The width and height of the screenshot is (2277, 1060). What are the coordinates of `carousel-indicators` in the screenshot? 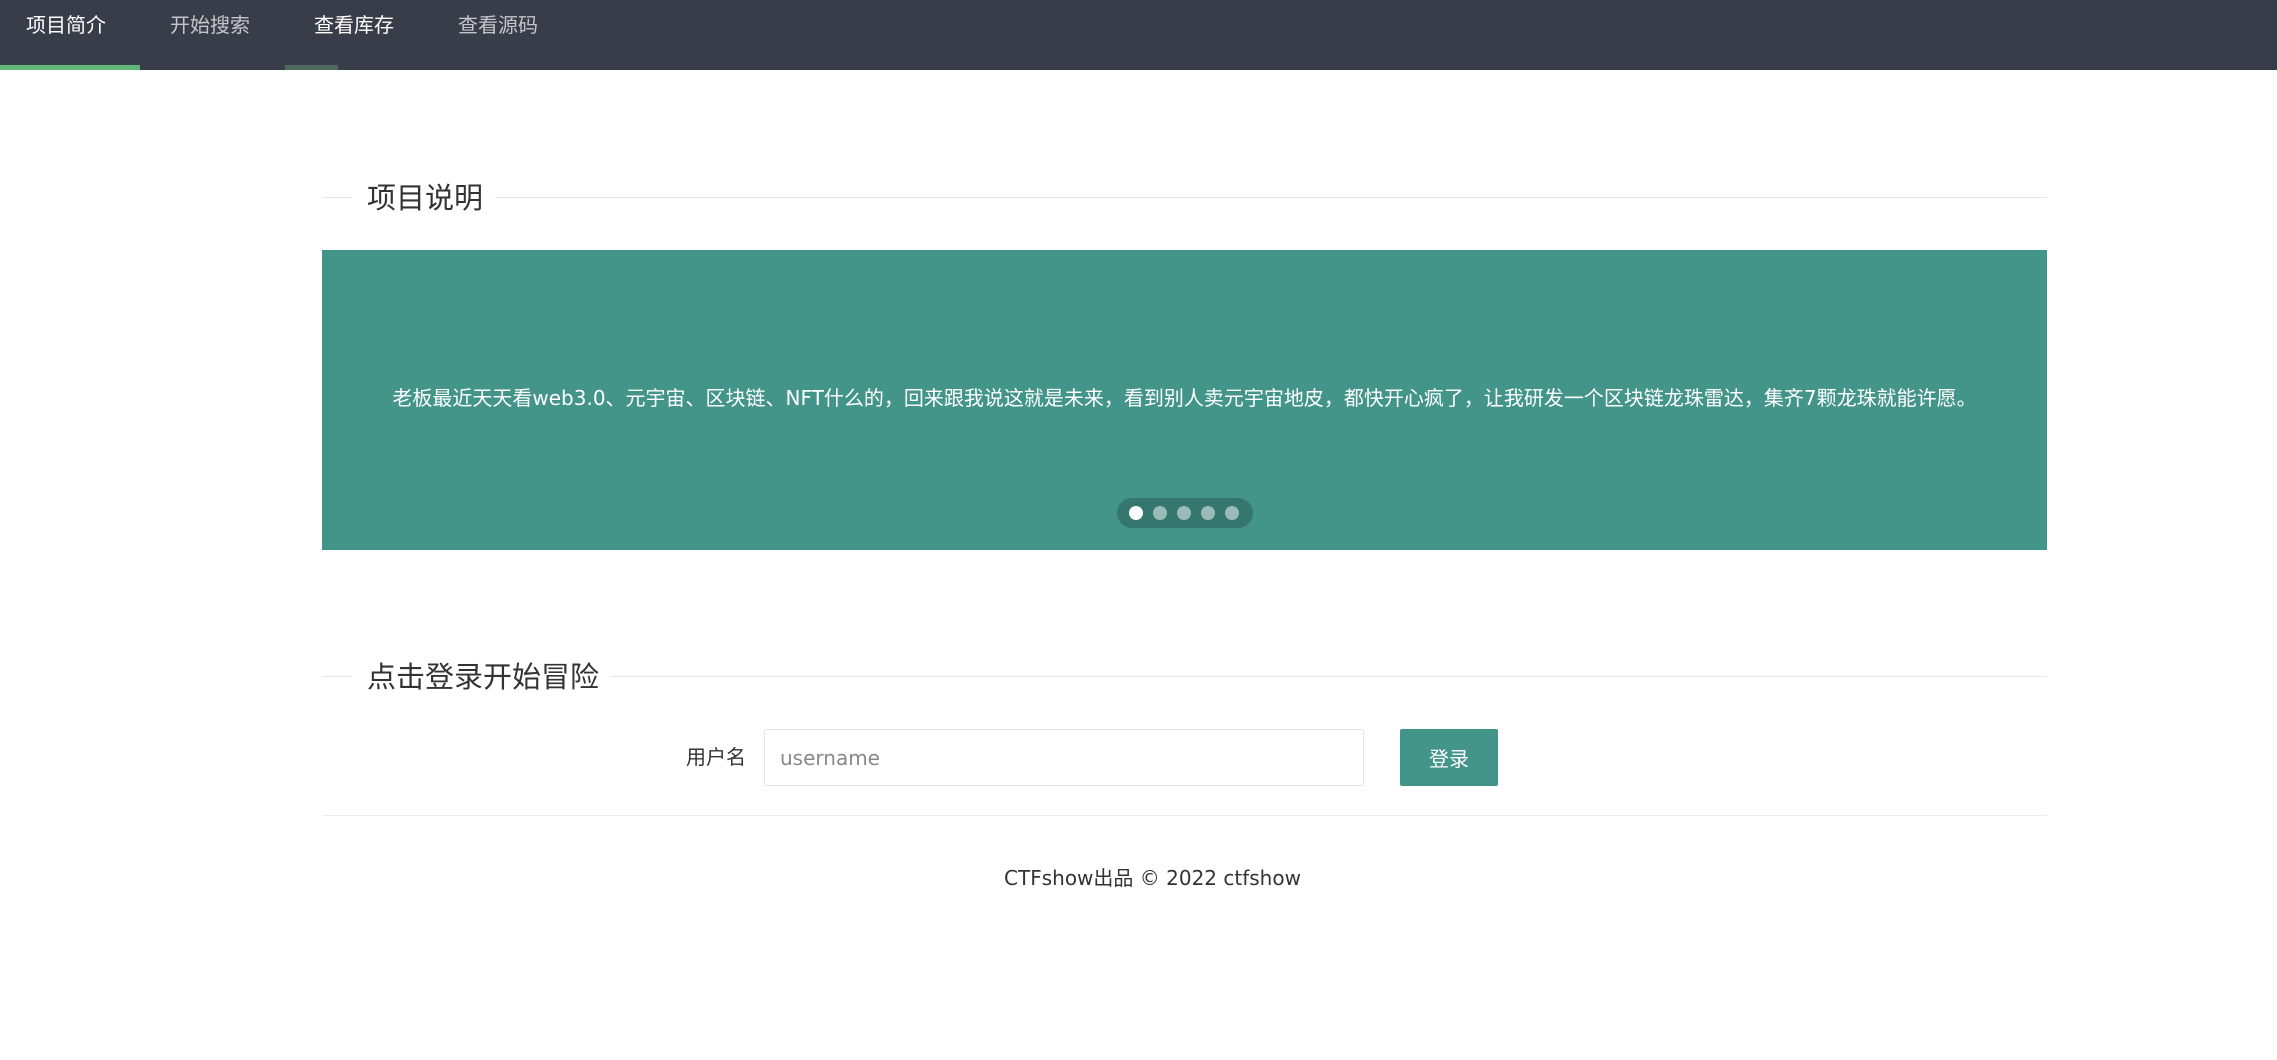 It's located at (1185, 513).